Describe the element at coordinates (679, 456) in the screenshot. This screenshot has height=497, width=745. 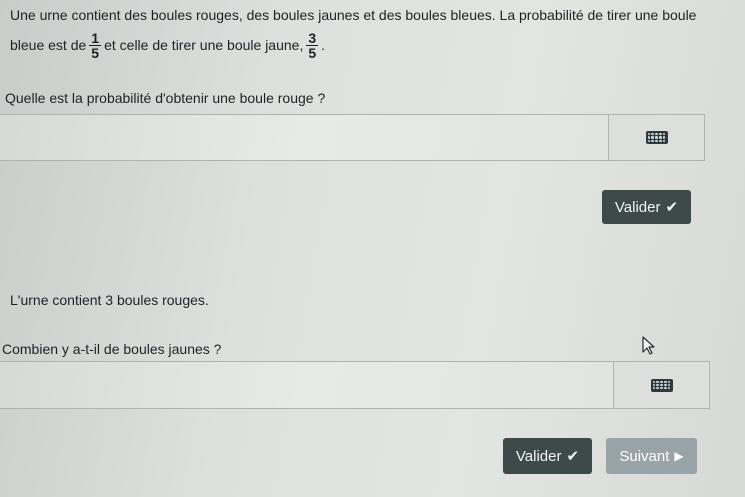
I see `play-icon: ▶` at that location.